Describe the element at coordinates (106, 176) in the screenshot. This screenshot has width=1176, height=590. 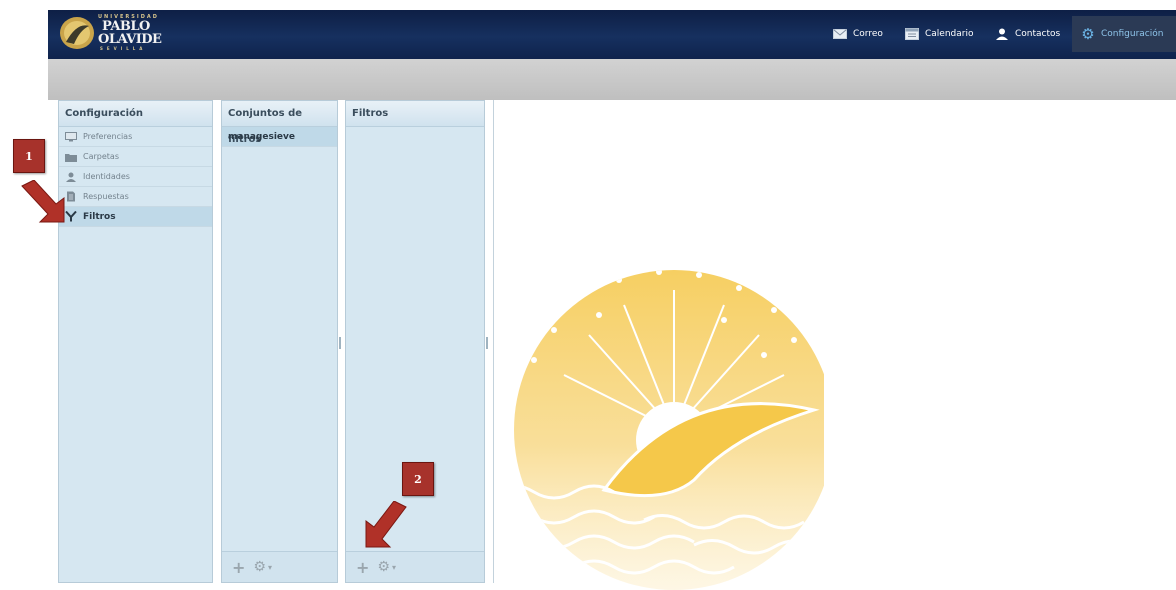
I see `settings-item-label: Identidades` at that location.